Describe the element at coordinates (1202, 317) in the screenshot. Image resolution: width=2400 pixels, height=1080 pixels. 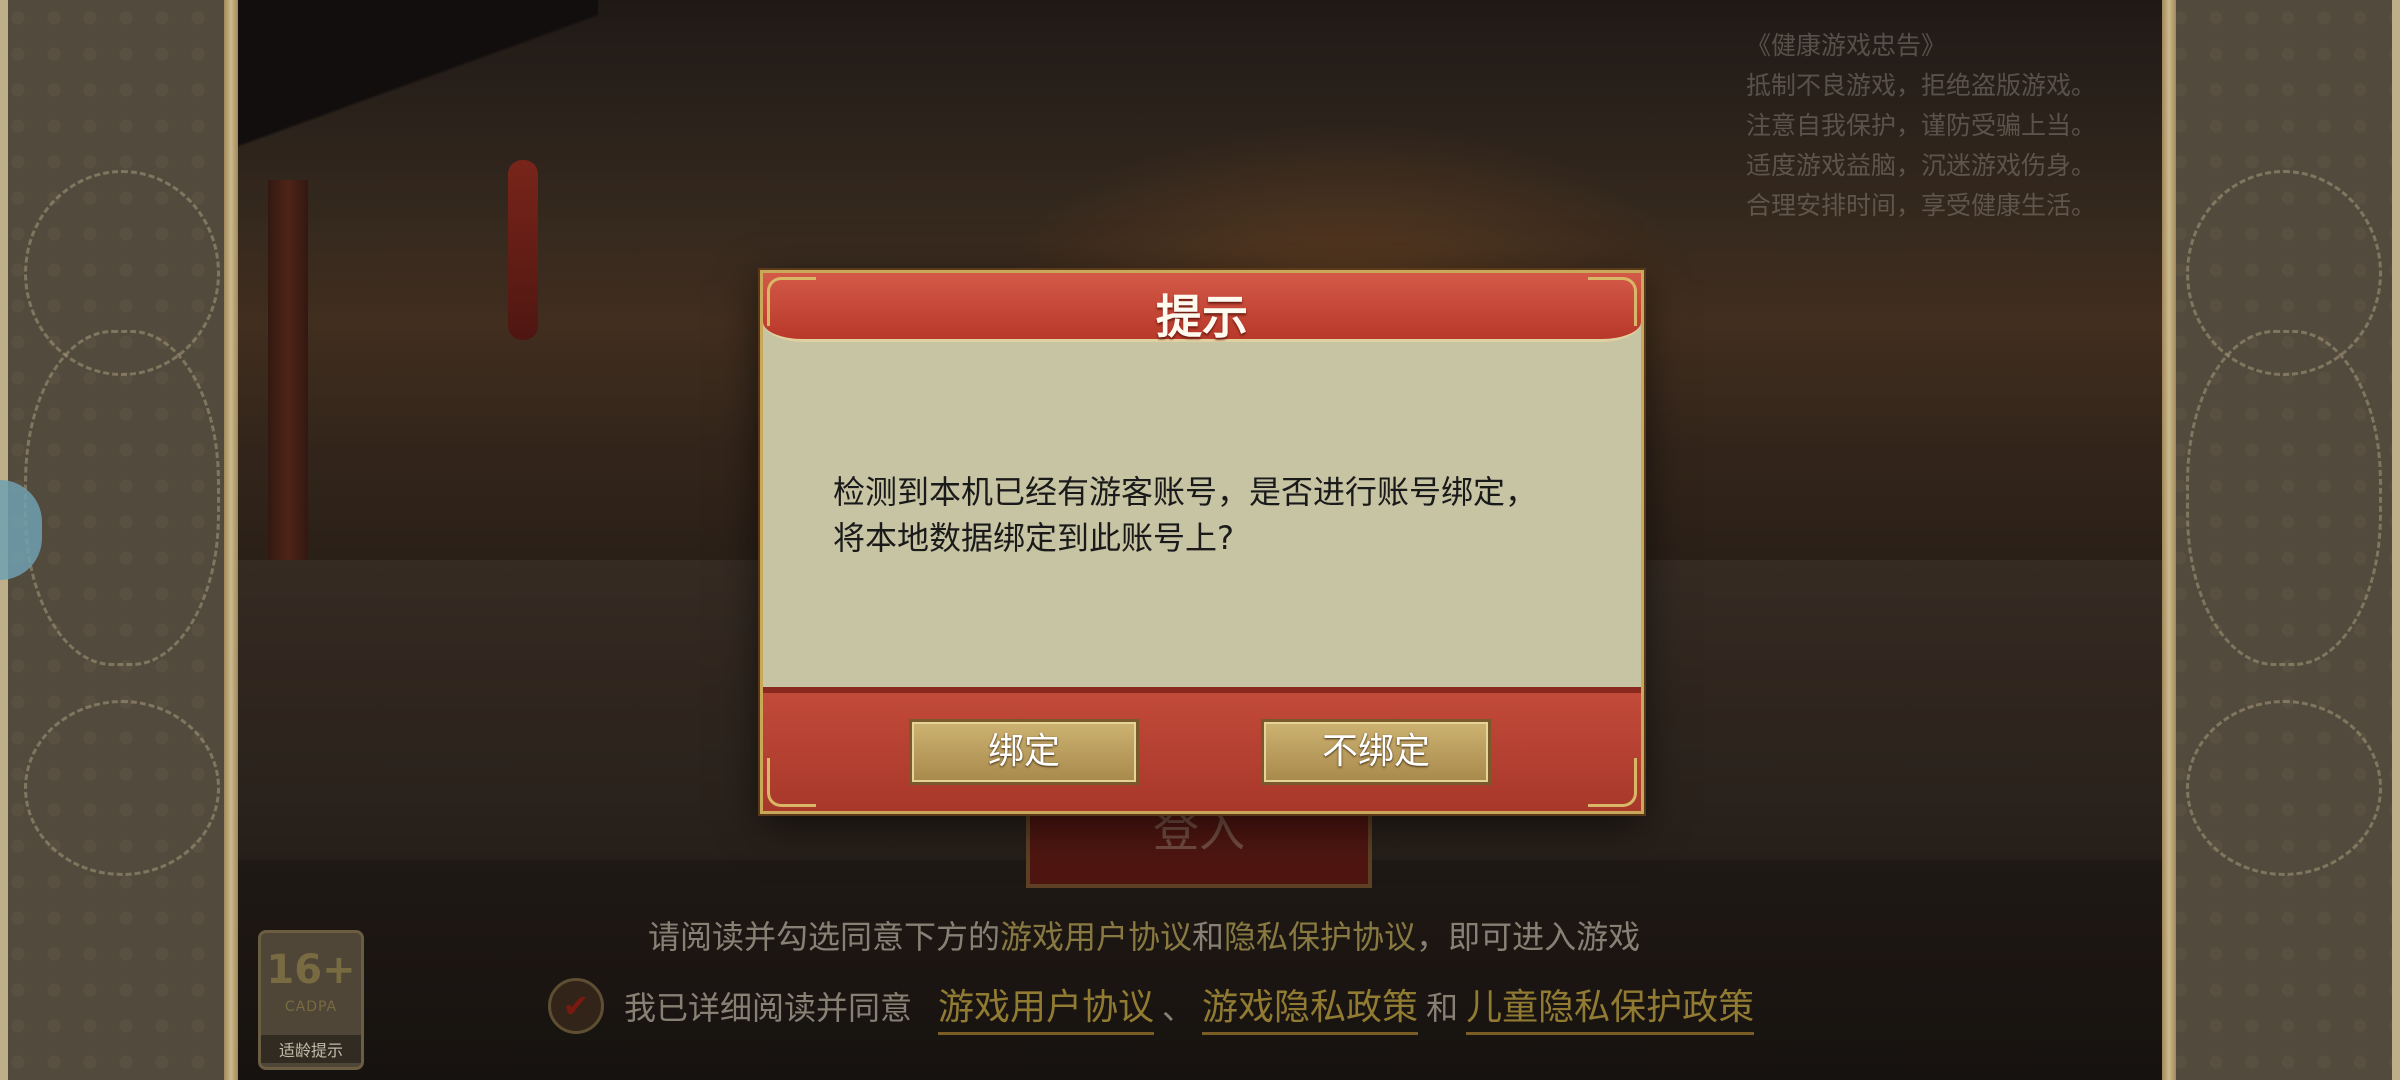
I see `dialog-title: 提示` at that location.